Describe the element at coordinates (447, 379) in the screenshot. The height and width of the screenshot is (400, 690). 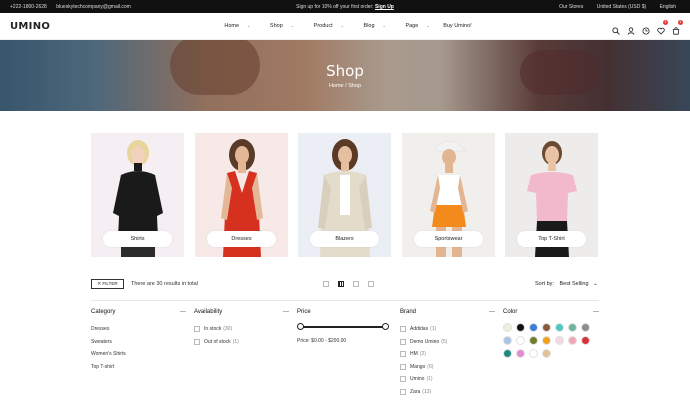
I see `brand-item: Umino (1)` at that location.